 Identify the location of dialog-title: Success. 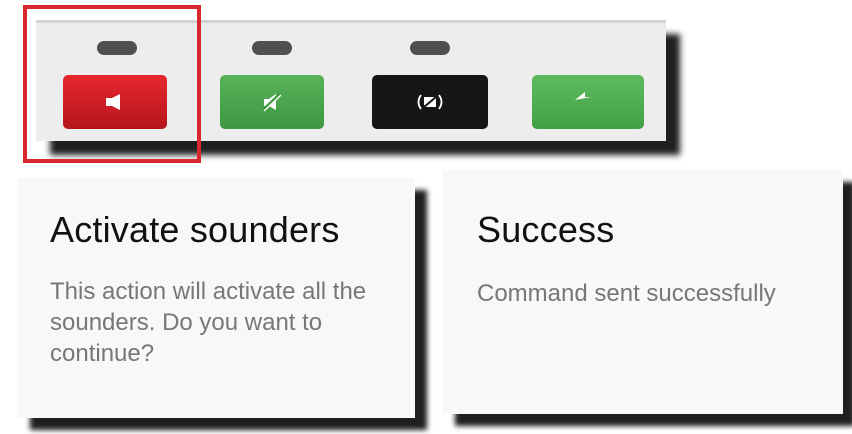
(546, 229).